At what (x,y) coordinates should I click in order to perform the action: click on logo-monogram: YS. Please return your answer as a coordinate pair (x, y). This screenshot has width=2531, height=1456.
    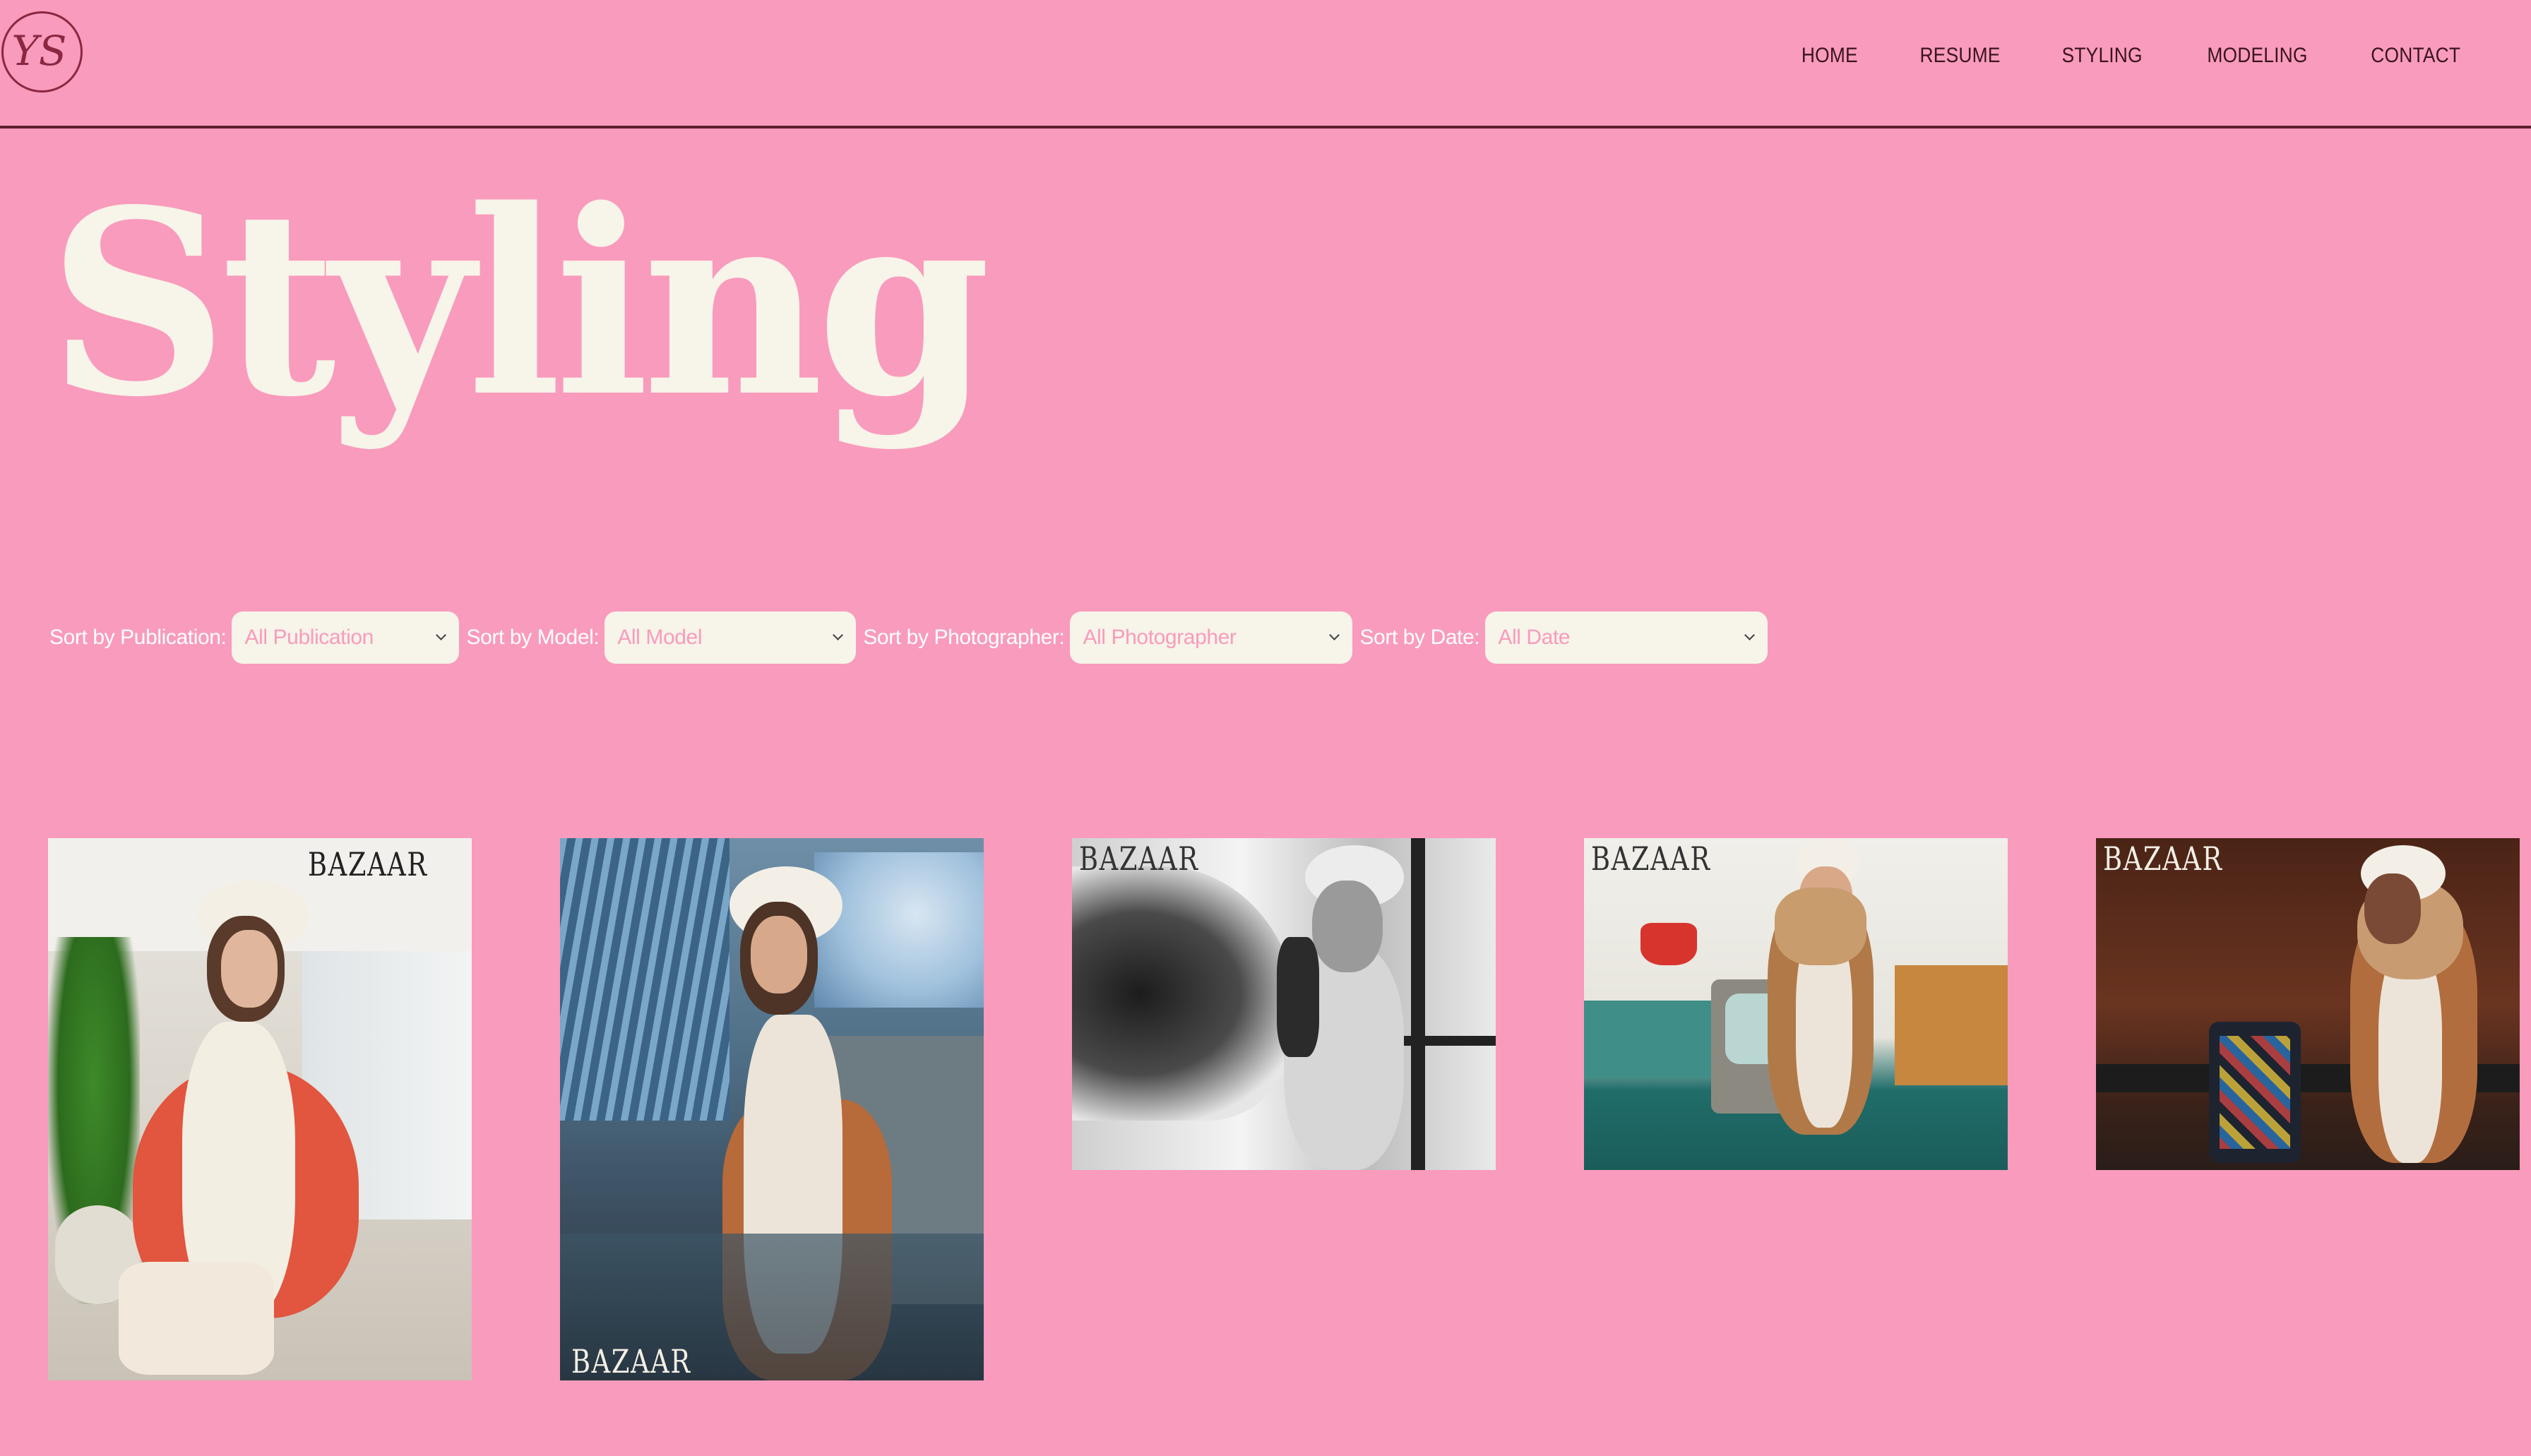
    Looking at the image, I should click on (42, 52).